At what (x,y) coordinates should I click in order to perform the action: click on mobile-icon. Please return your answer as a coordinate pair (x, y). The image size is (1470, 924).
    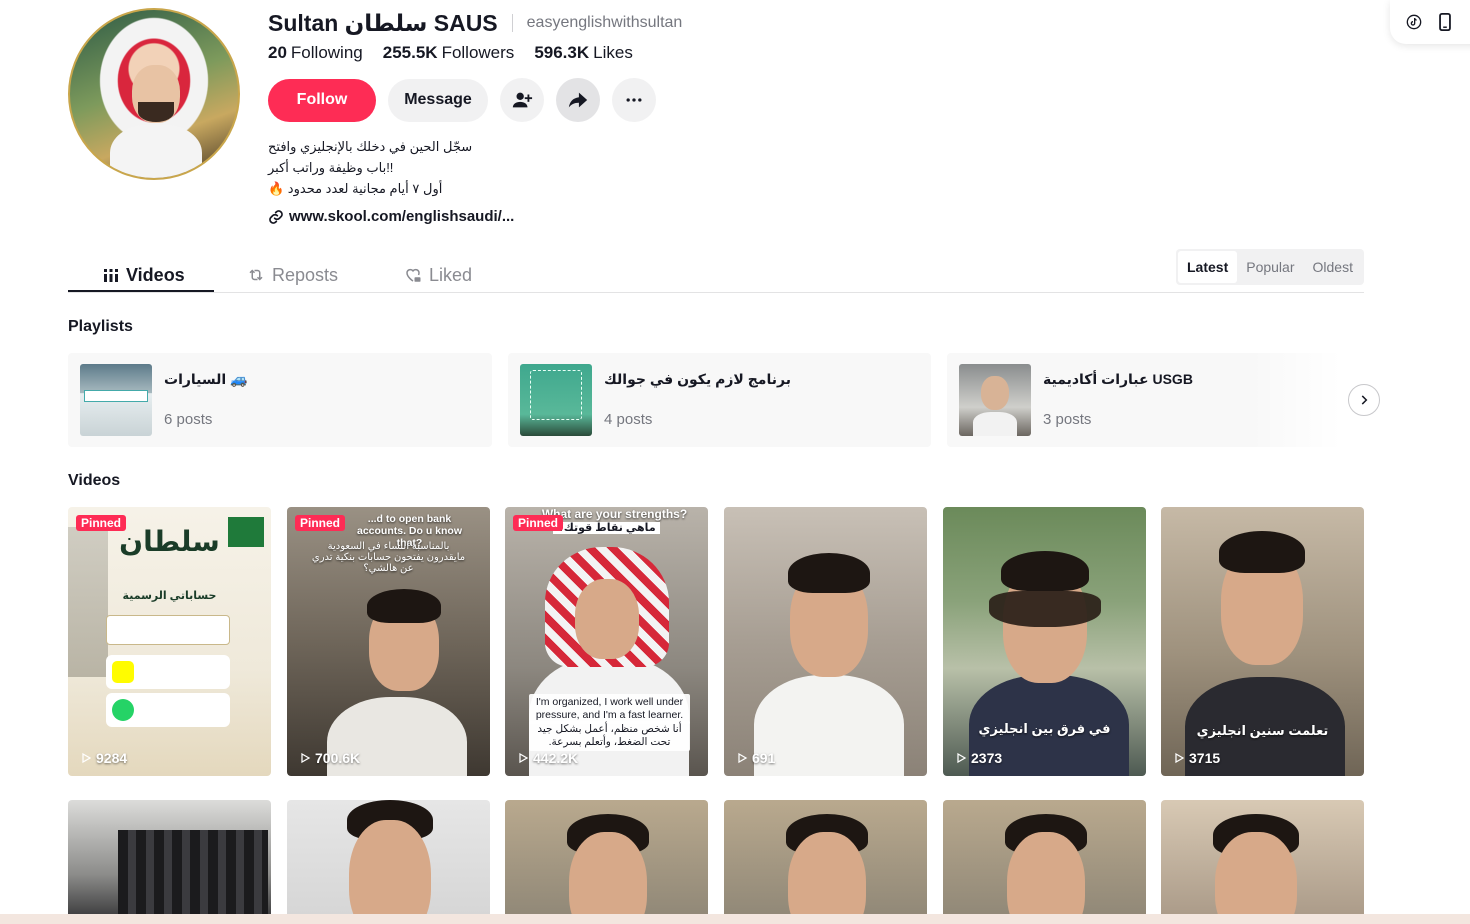
    Looking at the image, I should click on (1445, 22).